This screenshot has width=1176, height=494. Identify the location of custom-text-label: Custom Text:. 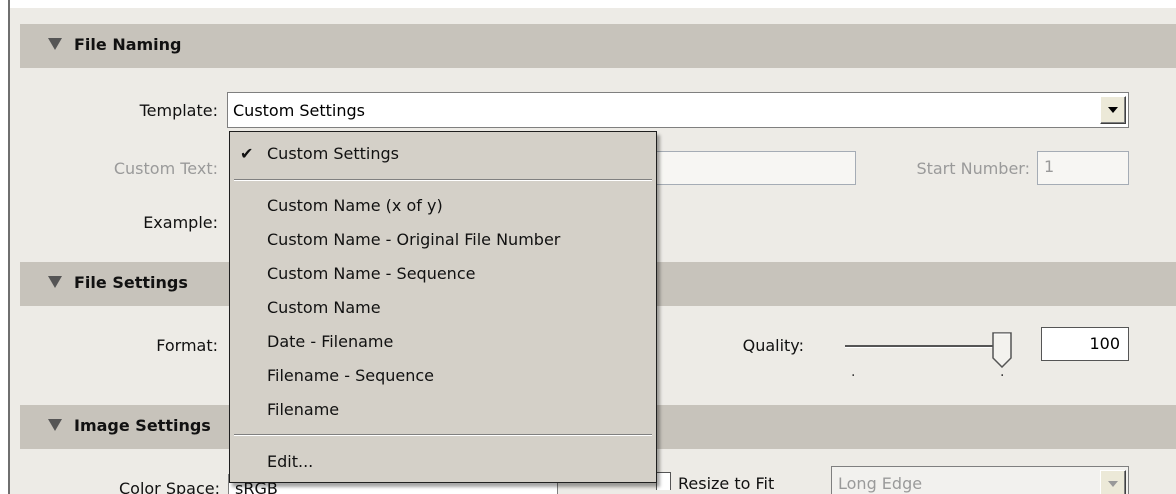
(165, 168).